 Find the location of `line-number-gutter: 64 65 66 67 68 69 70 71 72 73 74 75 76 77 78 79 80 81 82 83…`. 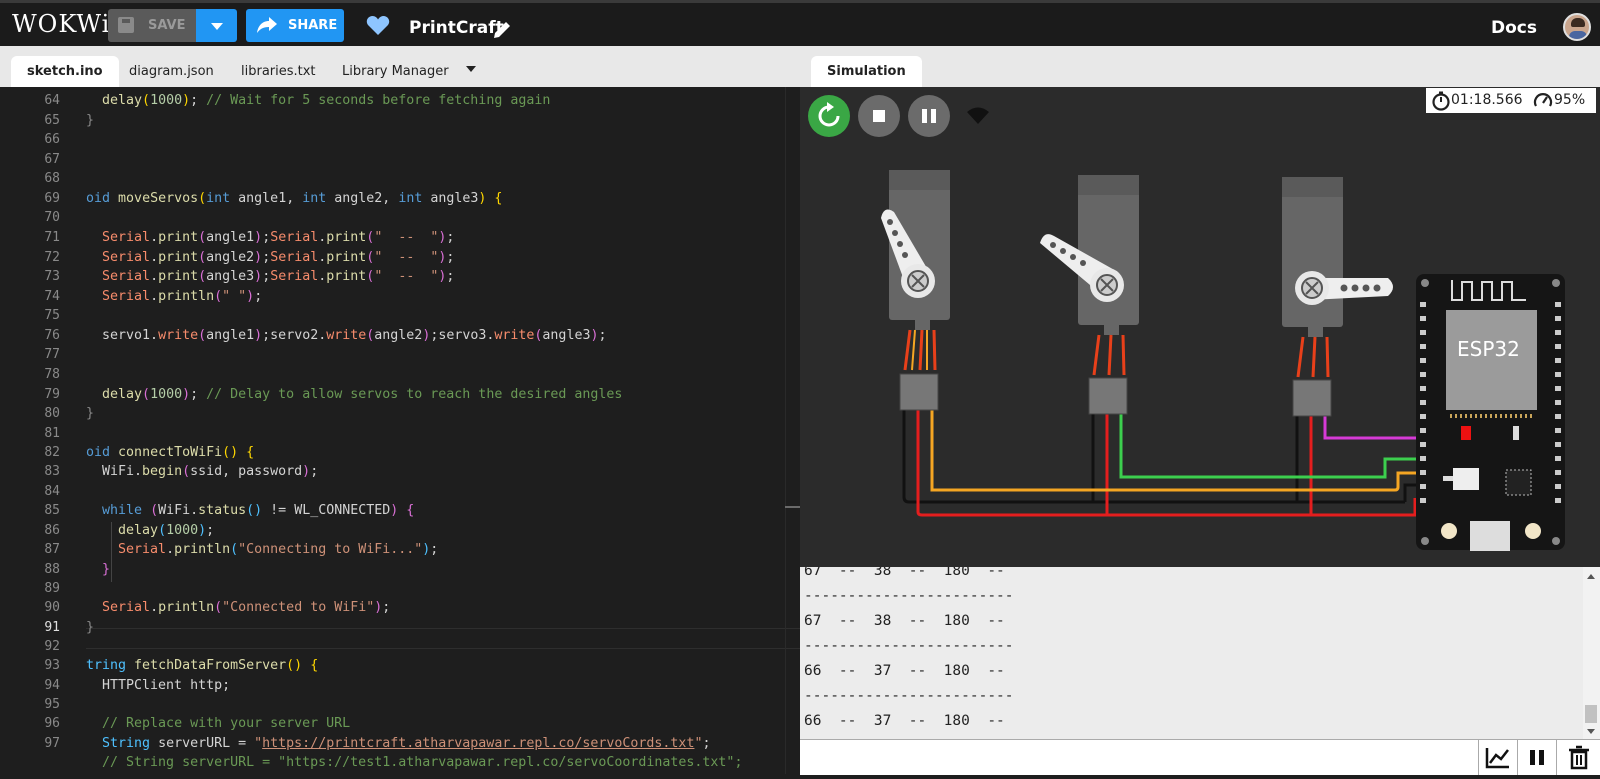

line-number-gutter: 64 65 66 67 68 69 70 71 72 73 74 75 76 77 78 79 80 81 82 83… is located at coordinates (43, 430).